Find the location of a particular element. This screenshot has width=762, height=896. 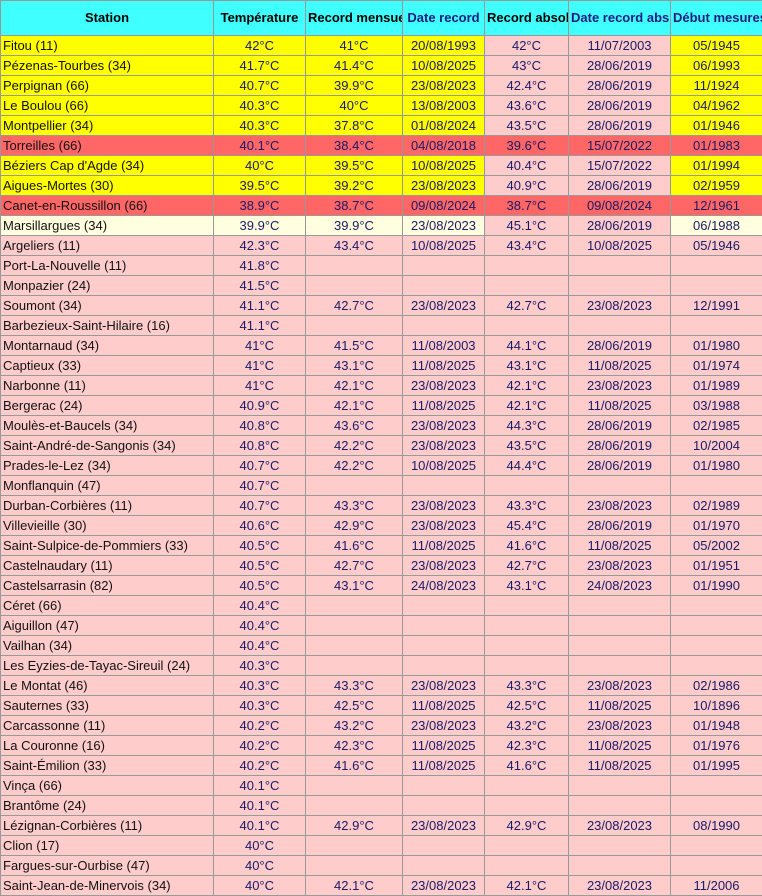

cell-station: Lézignan-Corbières (11) is located at coordinates (107, 826).